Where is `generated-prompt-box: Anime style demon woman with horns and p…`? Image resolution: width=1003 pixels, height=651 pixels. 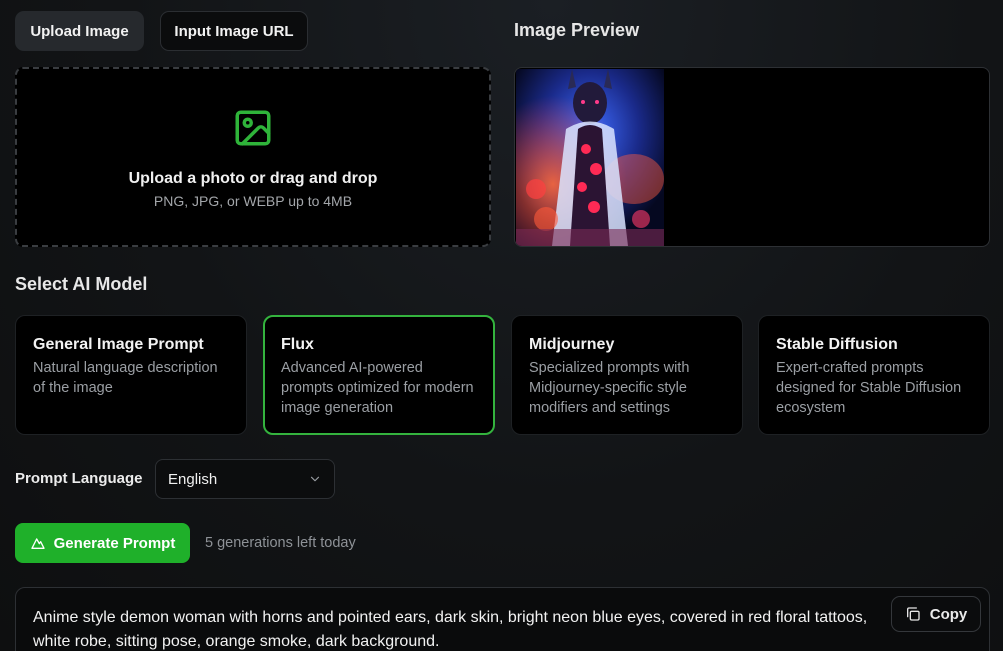
generated-prompt-box: Anime style demon woman with horns and p… is located at coordinates (502, 619).